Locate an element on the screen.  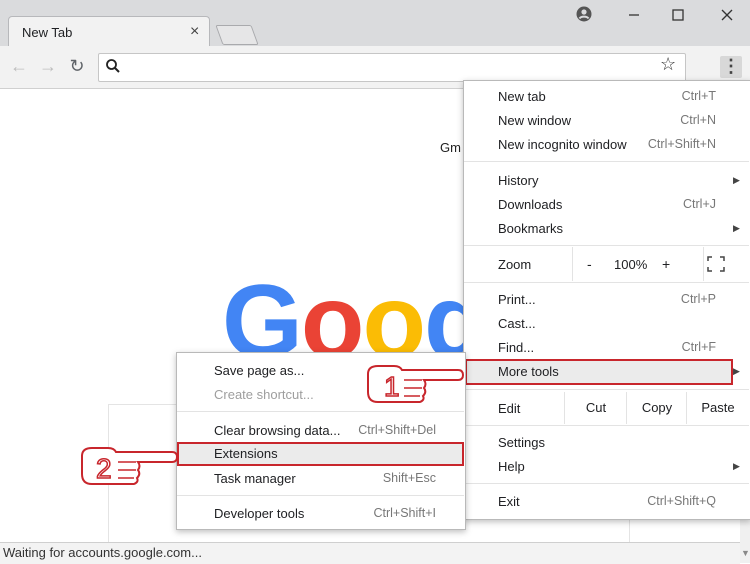
back-arrow-icon: ← is located at coordinates (19, 66).